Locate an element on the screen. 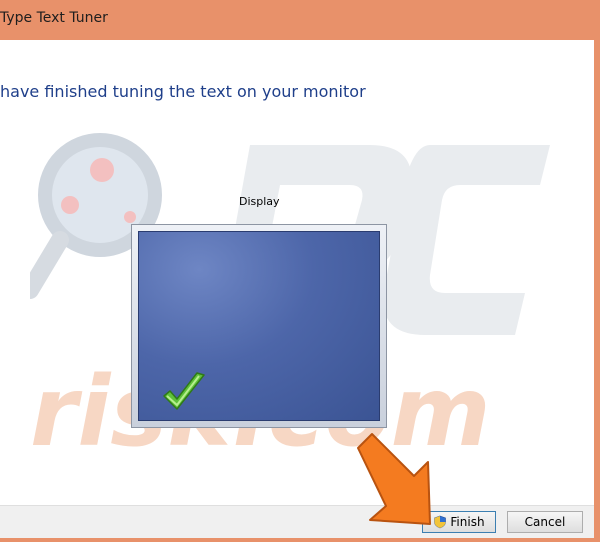  title-bar: Type Text Tuner is located at coordinates (300, 20).